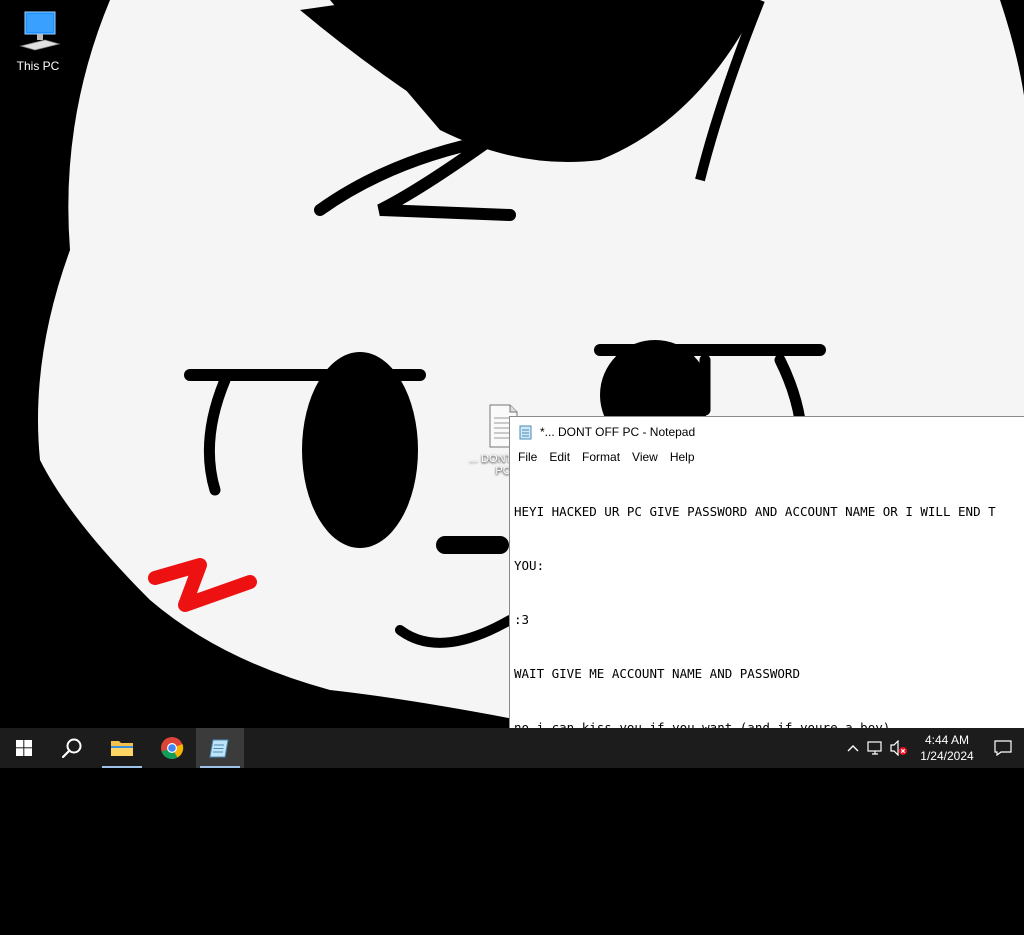 The image size is (1024, 935). What do you see at coordinates (767, 432) in the screenshot?
I see `window-title-bar: *... DONT OFF PC - Notepad` at bounding box center [767, 432].